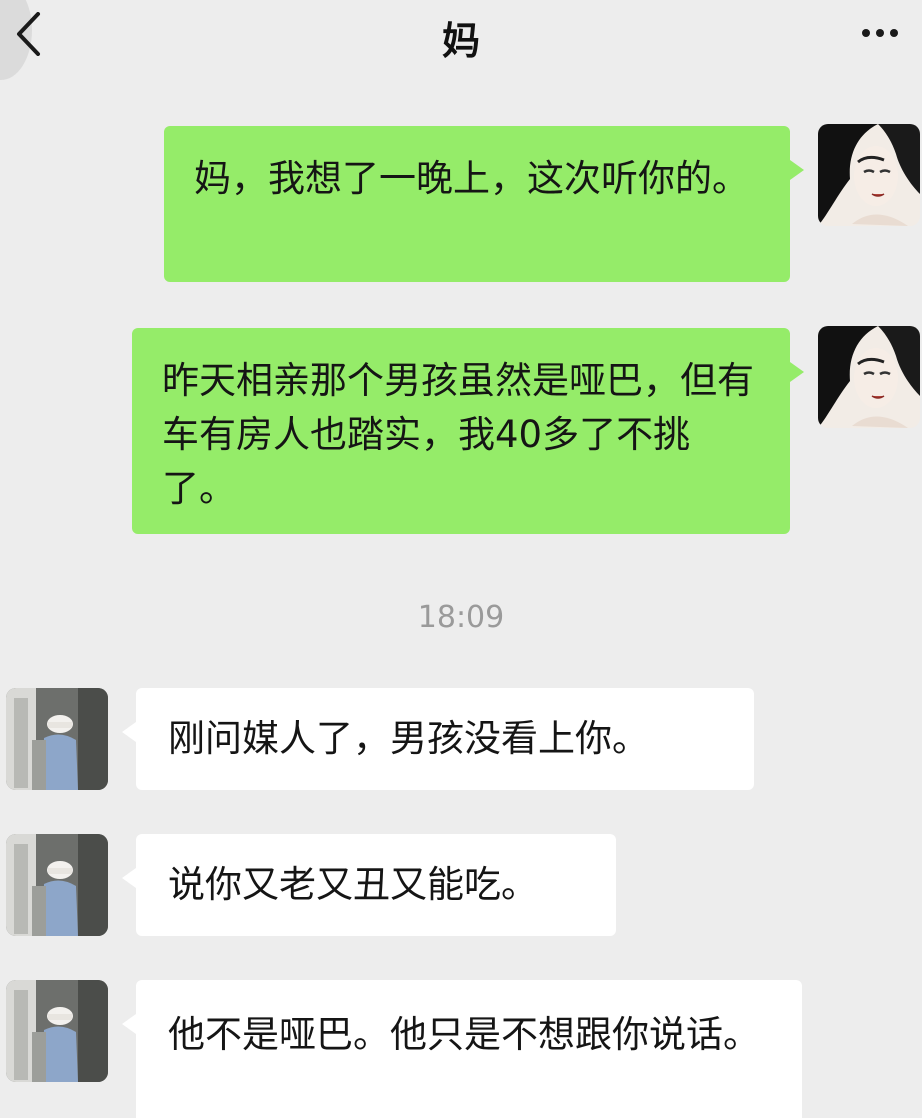 Image resolution: width=922 pixels, height=1118 pixels. Describe the element at coordinates (464, 1034) in the screenshot. I see `message-text: 他不是哑巴。他只是不想跟你说话。` at that location.